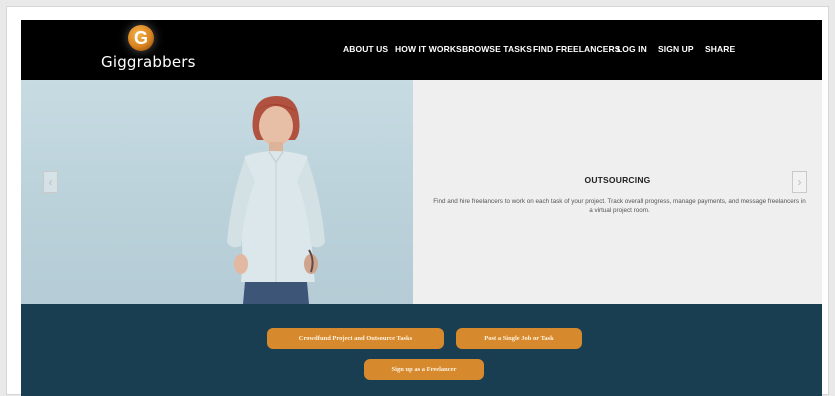 This screenshot has height=396, width=835. Describe the element at coordinates (355, 338) in the screenshot. I see `crowdfund-project-button: Crowdfund Project and Outsource Tasks` at that location.